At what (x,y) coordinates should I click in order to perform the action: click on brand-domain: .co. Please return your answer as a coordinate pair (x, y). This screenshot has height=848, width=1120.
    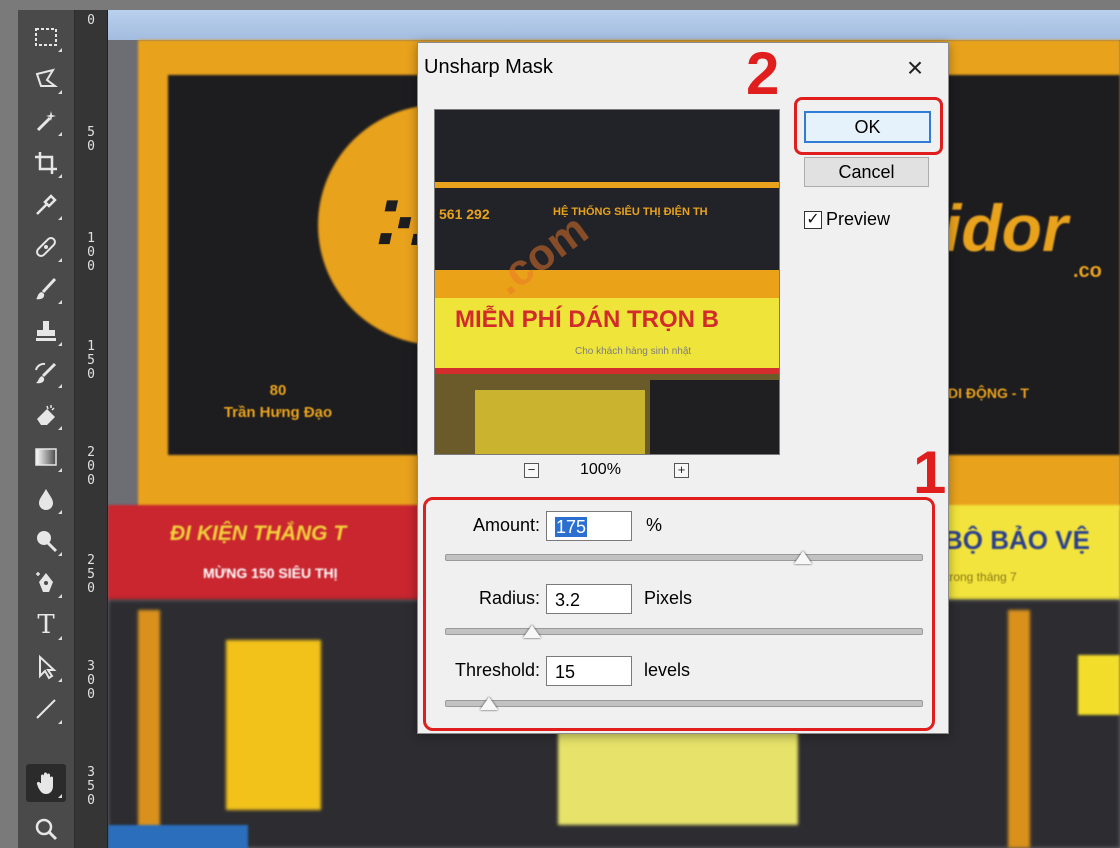
    Looking at the image, I should click on (1087, 271).